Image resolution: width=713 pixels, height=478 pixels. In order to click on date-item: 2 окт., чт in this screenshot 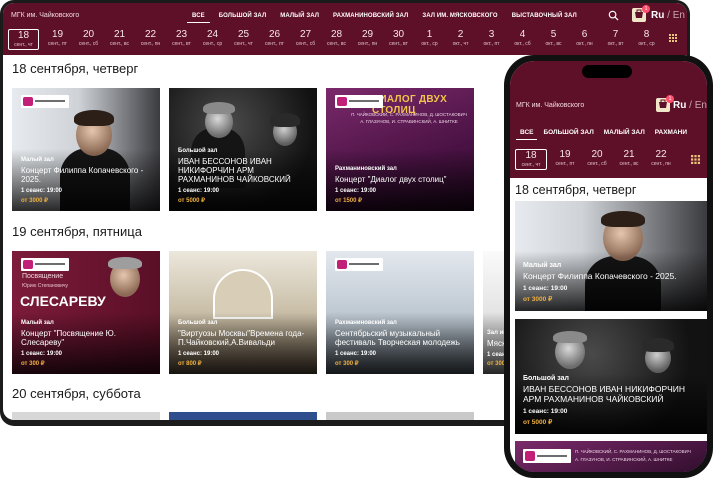, I will do `click(460, 39)`.